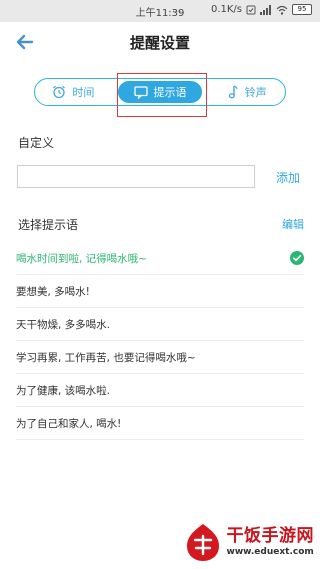  I want to click on list-item-text: 为了自己和家人, 喝水!, so click(69, 423).